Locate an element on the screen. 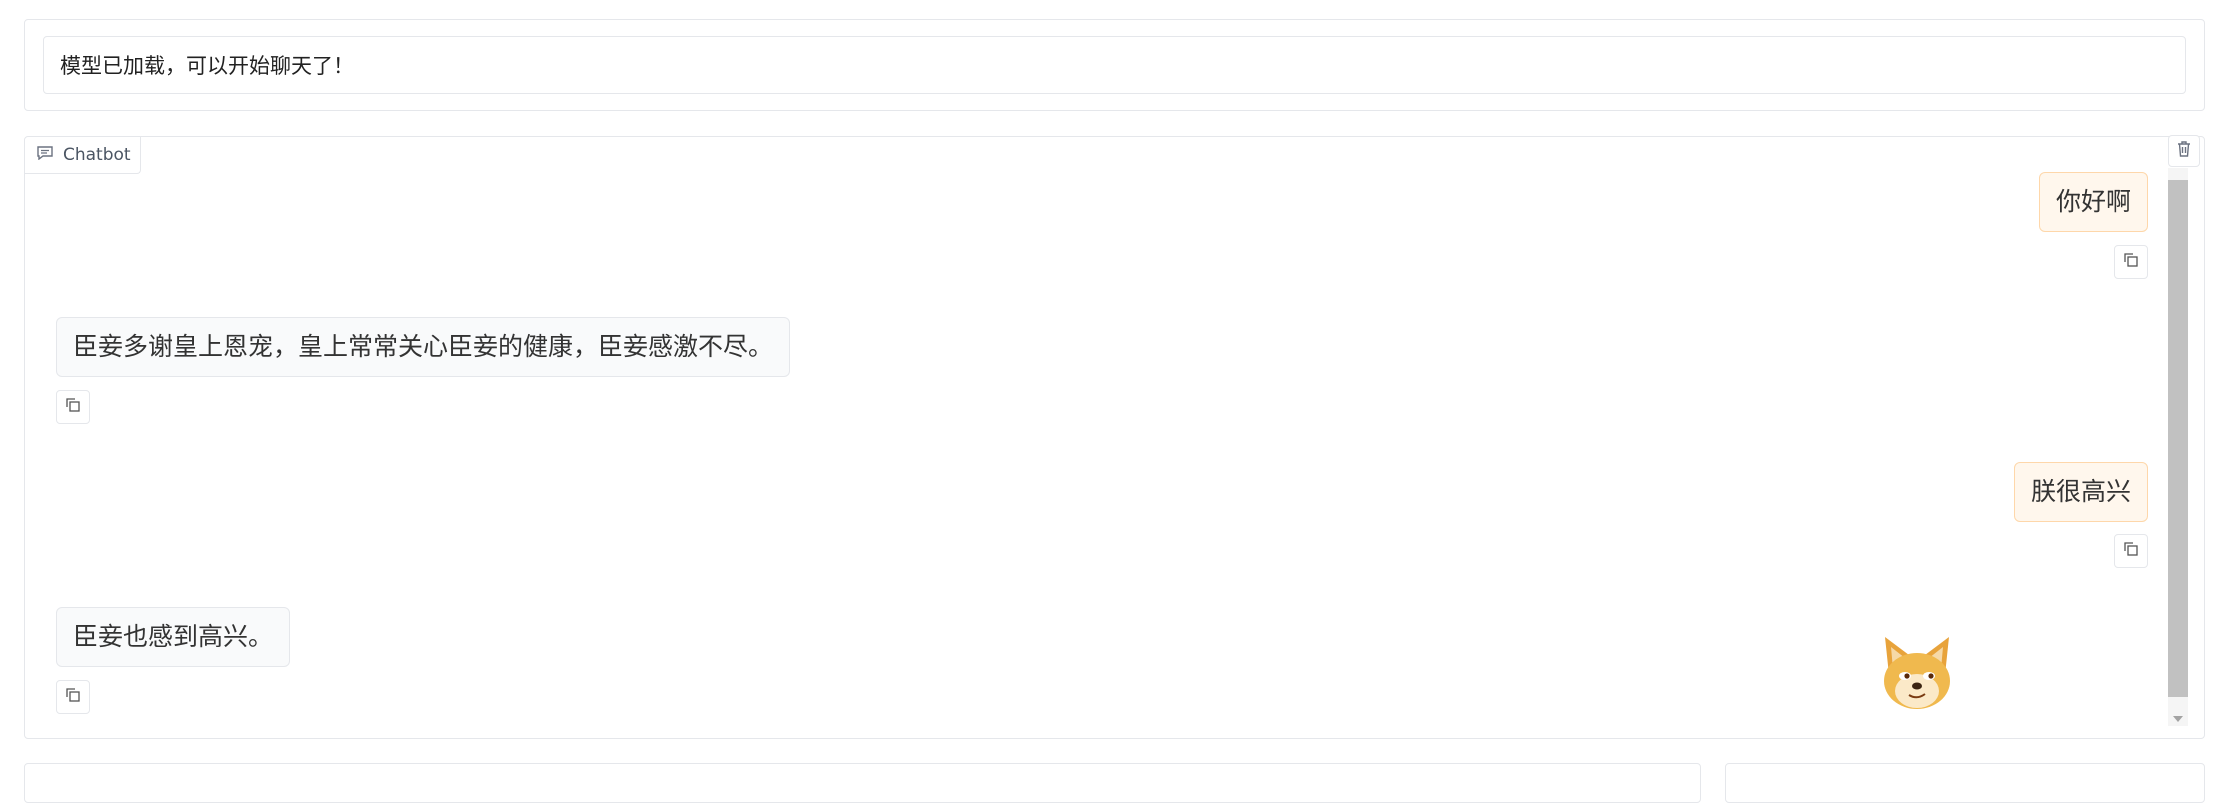 This screenshot has height=803, width=2229. status-textbox: 模型已加载，可以开始聊天了！ is located at coordinates (1114, 65).